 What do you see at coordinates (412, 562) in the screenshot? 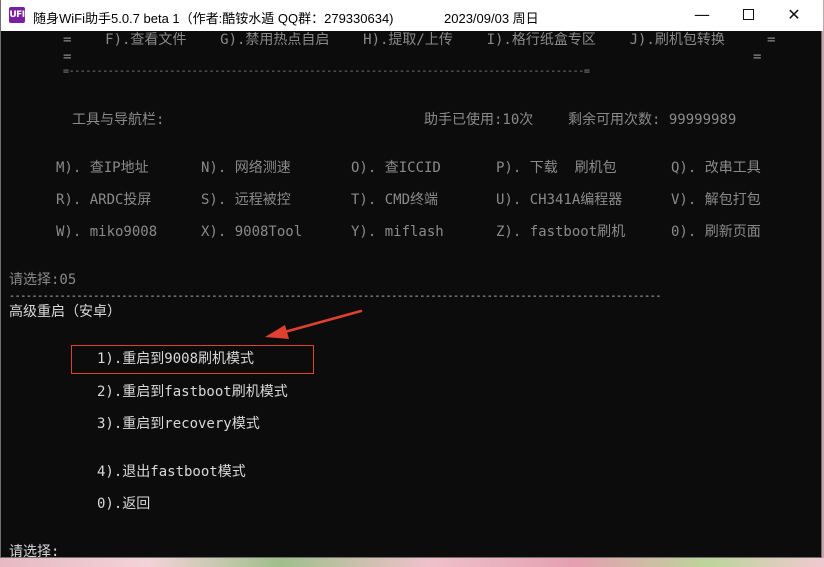
I see `desktop-wallpaper` at bounding box center [412, 562].